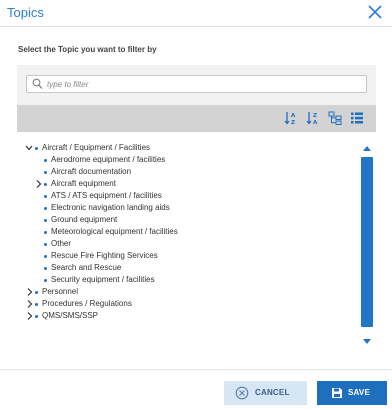 This screenshot has height=409, width=392. What do you see at coordinates (190, 316) in the screenshot?
I see `tree-item-qms-sms-ssp: QMS/SMS/SSP` at bounding box center [190, 316].